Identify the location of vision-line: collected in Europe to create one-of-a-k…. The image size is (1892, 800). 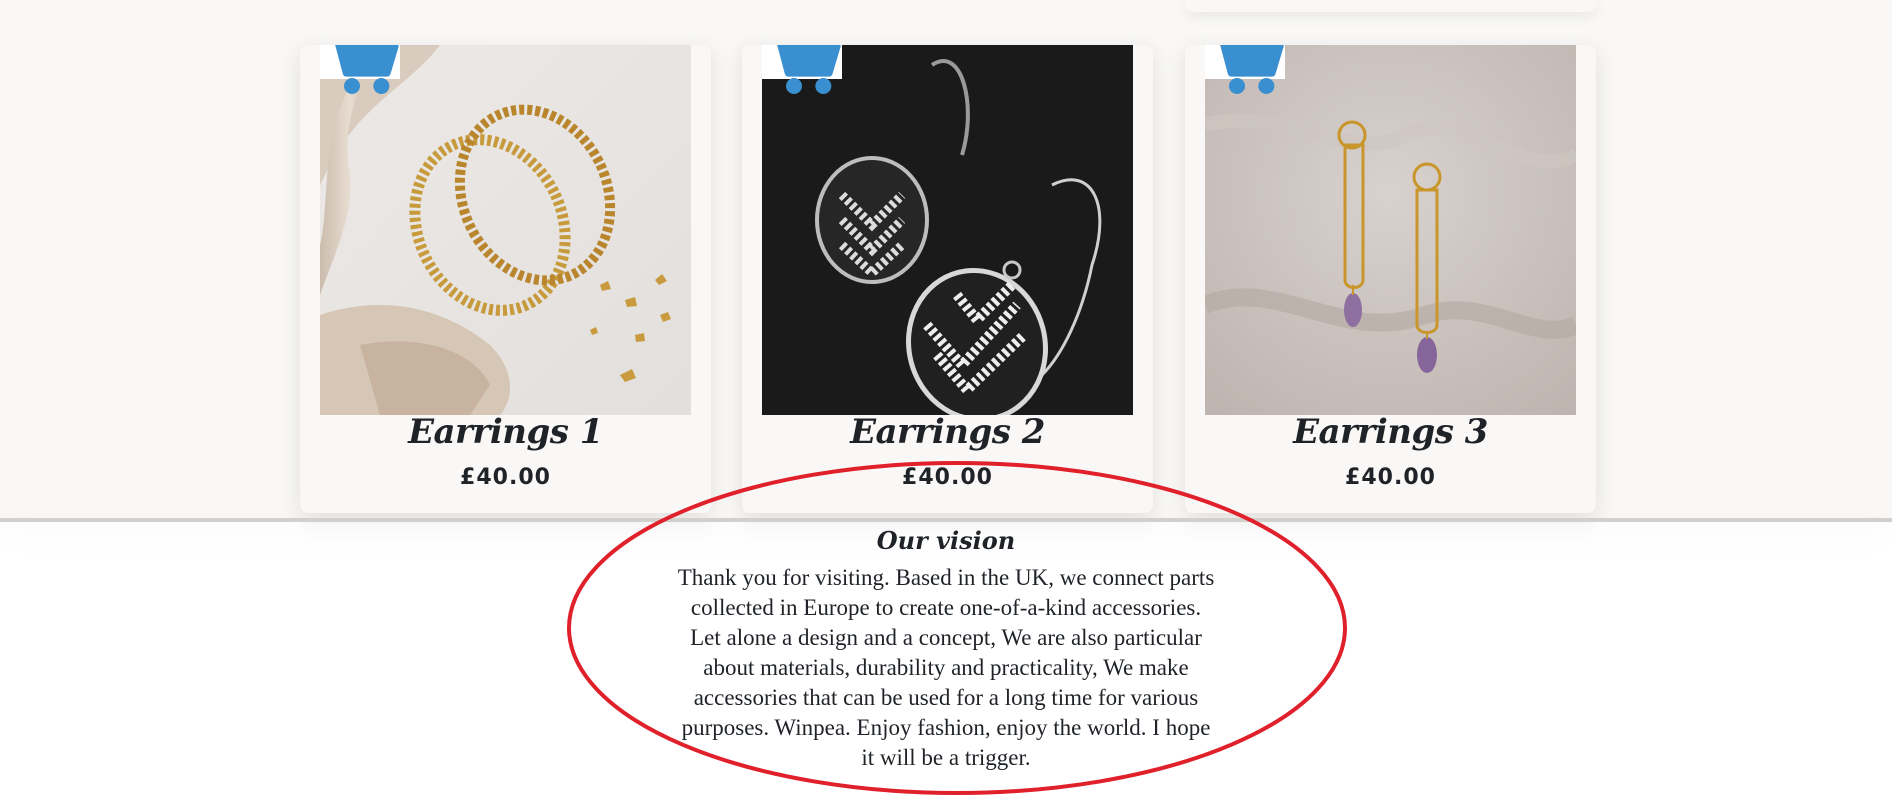
(946, 607).